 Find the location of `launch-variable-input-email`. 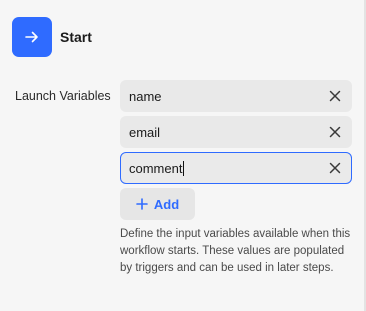

launch-variable-input-email is located at coordinates (225, 132).